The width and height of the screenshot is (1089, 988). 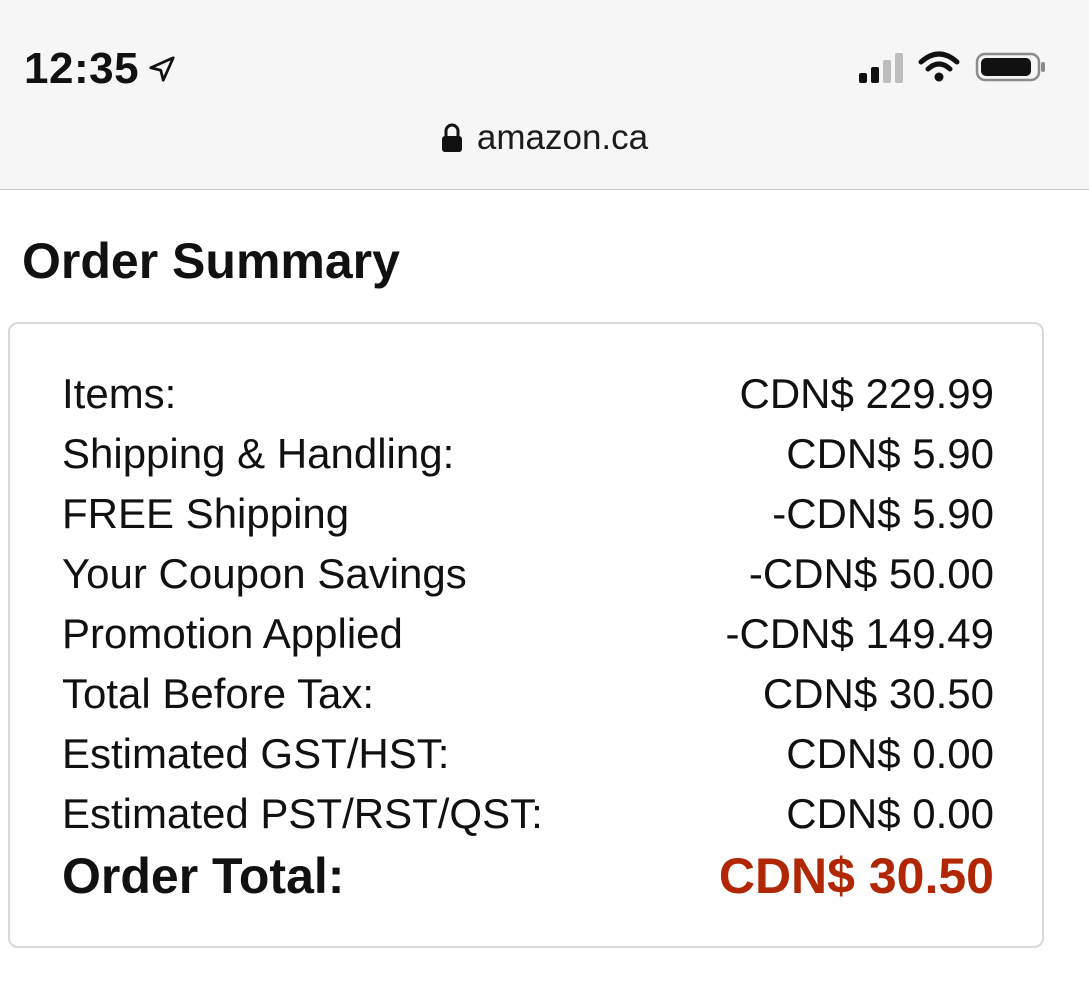 I want to click on summary-label: Total Before Tax:, so click(x=218, y=693).